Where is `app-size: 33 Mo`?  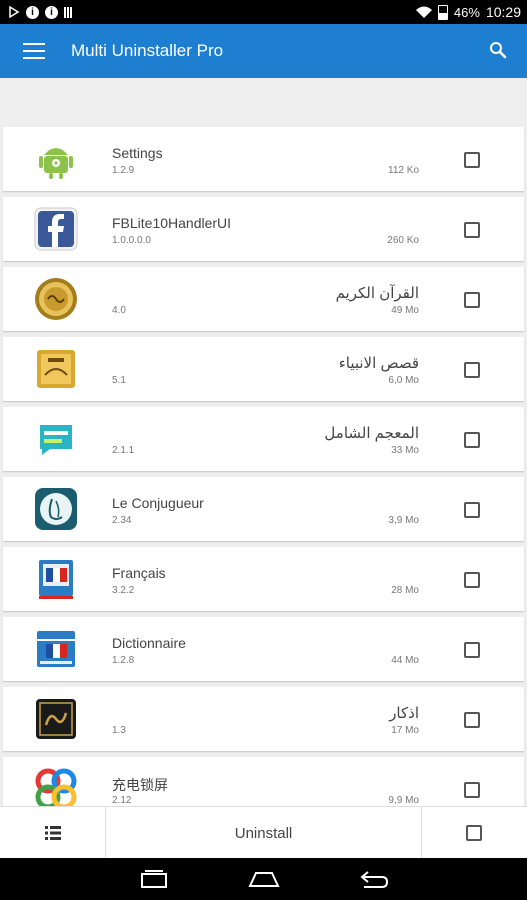 app-size: 33 Mo is located at coordinates (405, 450).